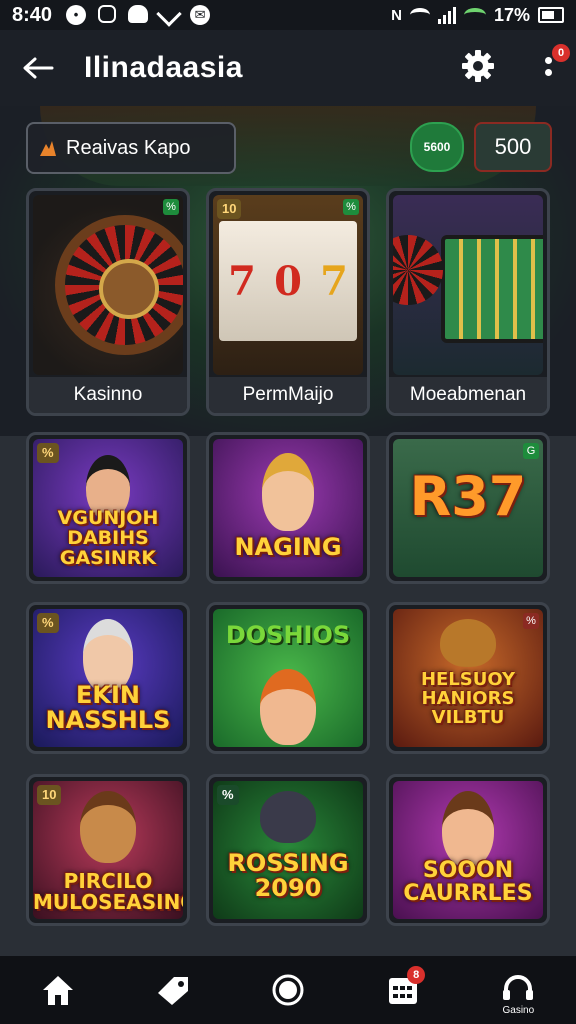 Image resolution: width=576 pixels, height=1024 pixels. I want to click on wifi-calling-icon, so click(474, 15).